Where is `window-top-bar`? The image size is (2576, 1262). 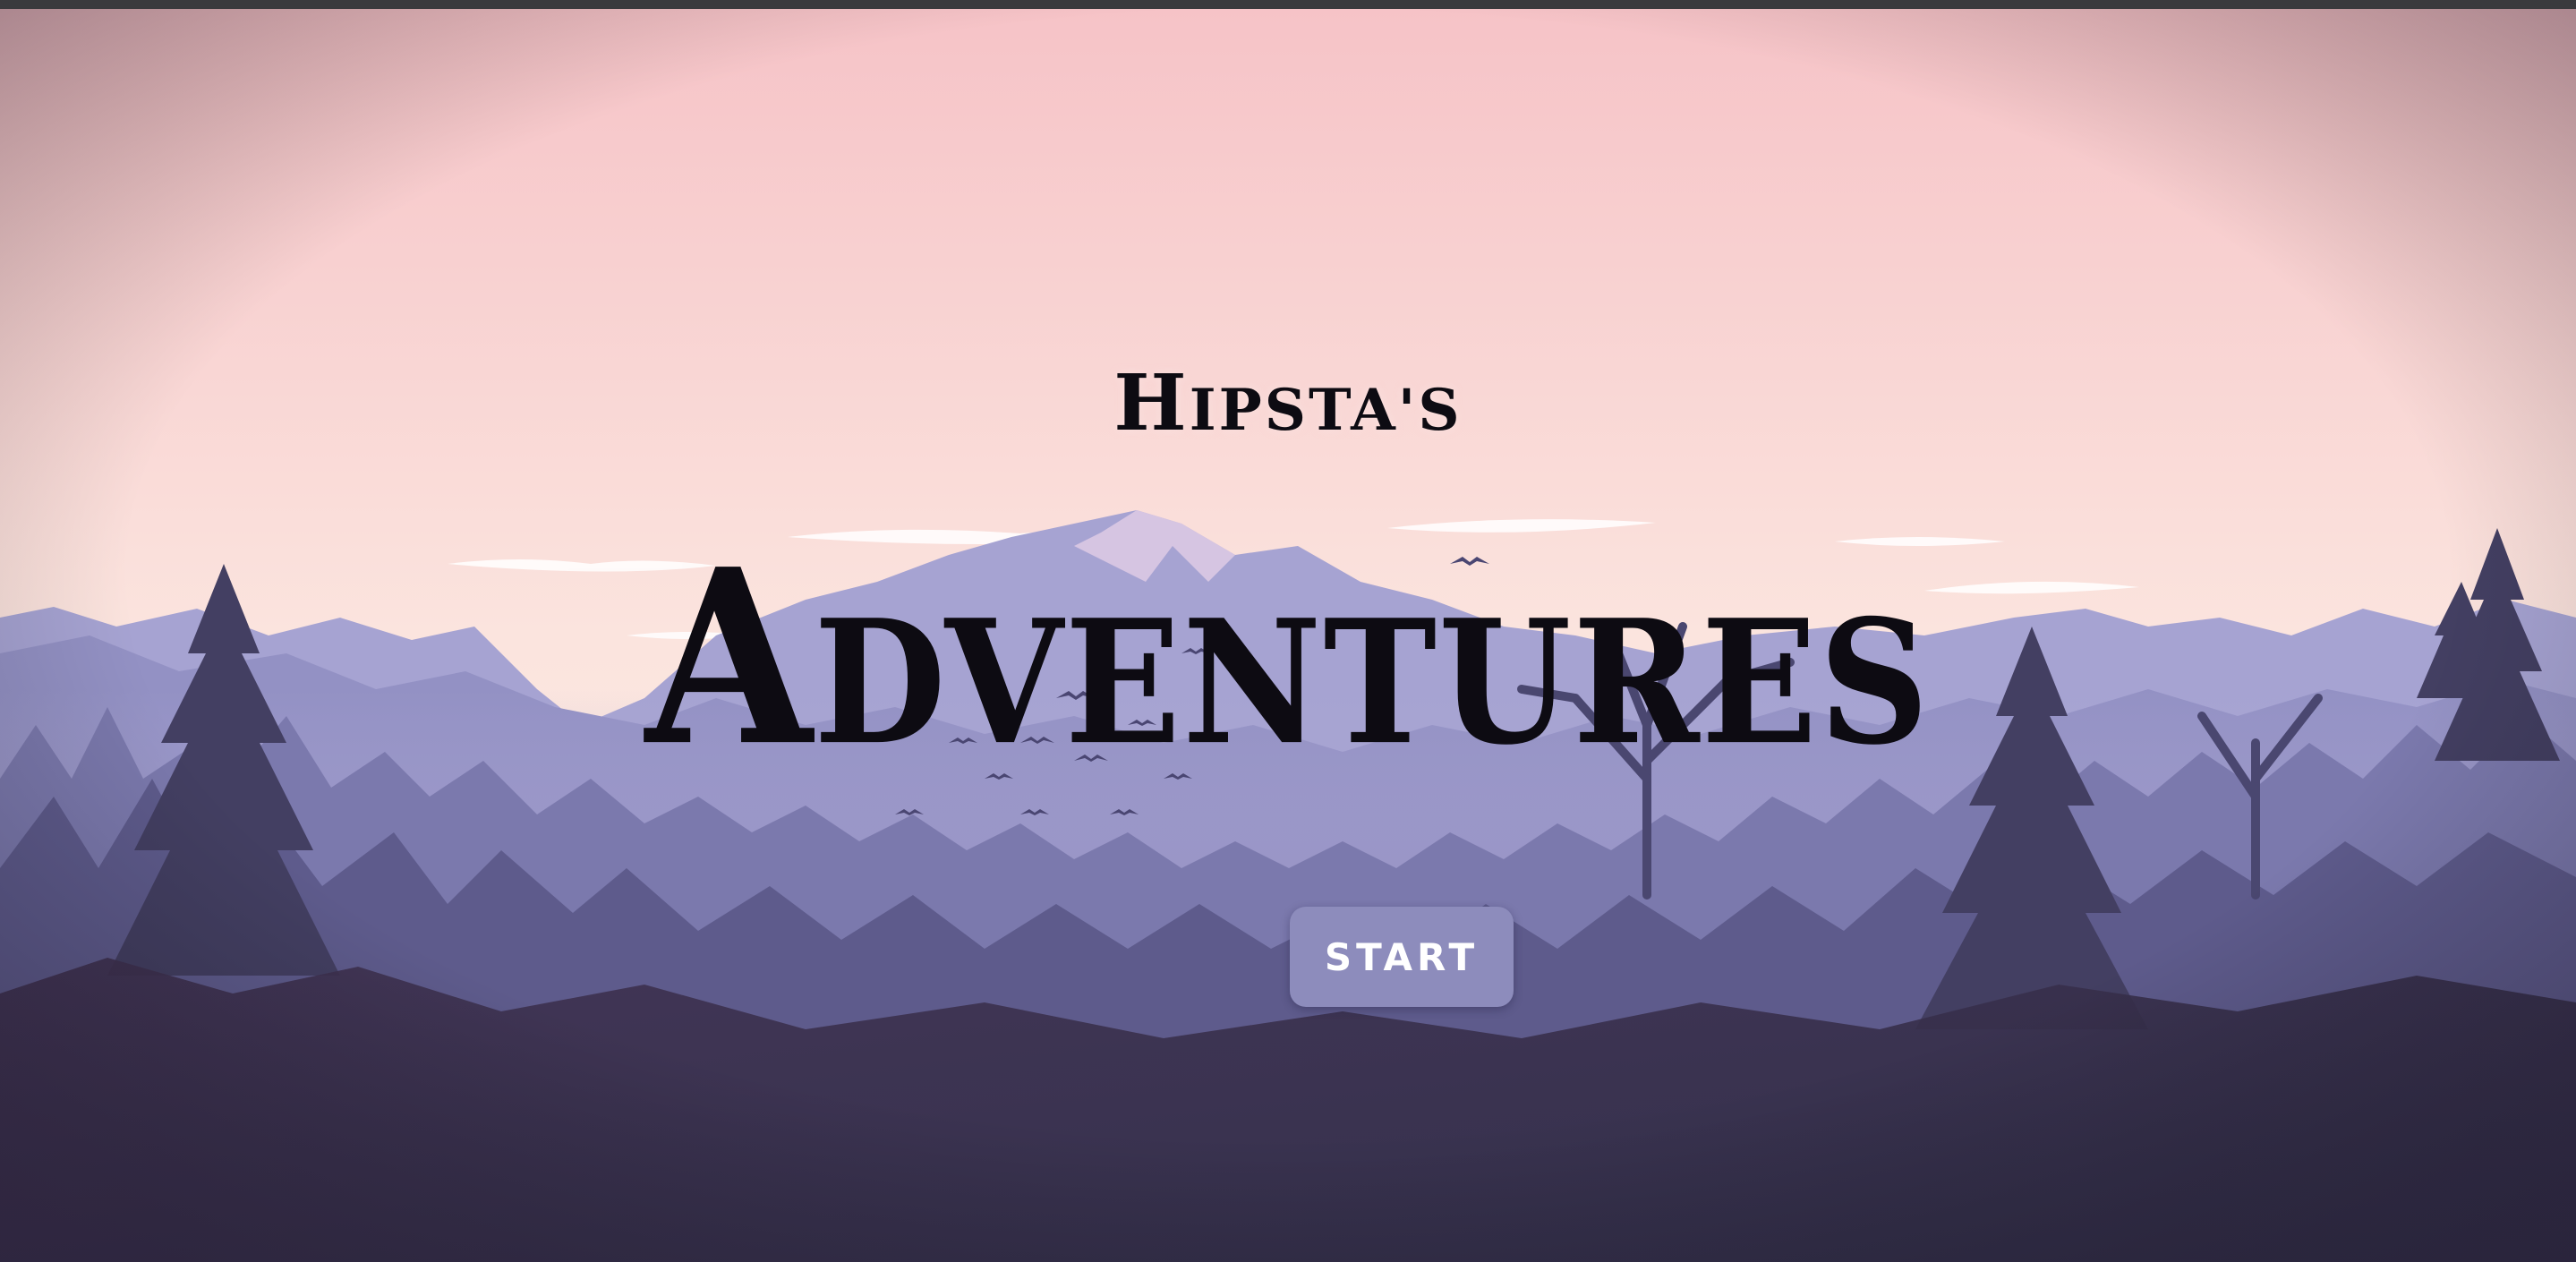 window-top-bar is located at coordinates (1288, 4).